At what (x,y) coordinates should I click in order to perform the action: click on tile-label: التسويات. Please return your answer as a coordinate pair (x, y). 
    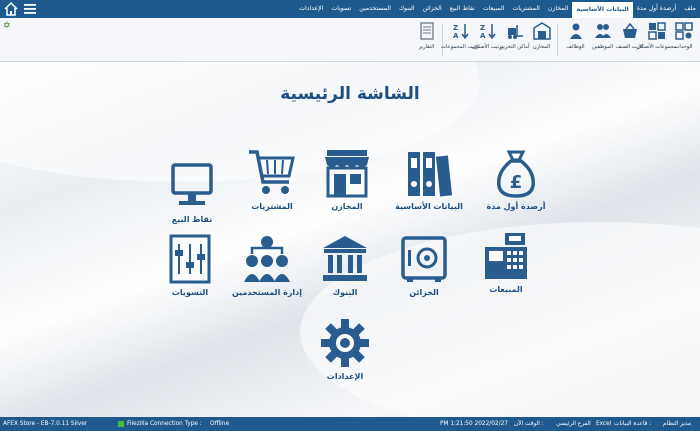
    Looking at the image, I should click on (190, 292).